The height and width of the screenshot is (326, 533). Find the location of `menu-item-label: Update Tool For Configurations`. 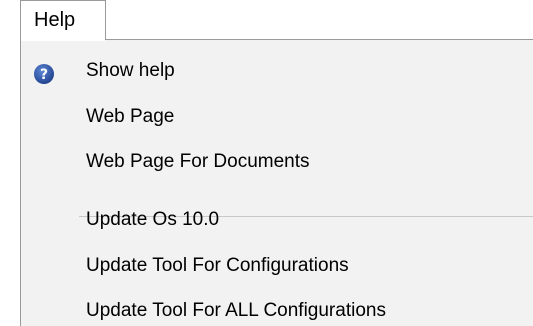

menu-item-label: Update Tool For Configurations is located at coordinates (217, 265).